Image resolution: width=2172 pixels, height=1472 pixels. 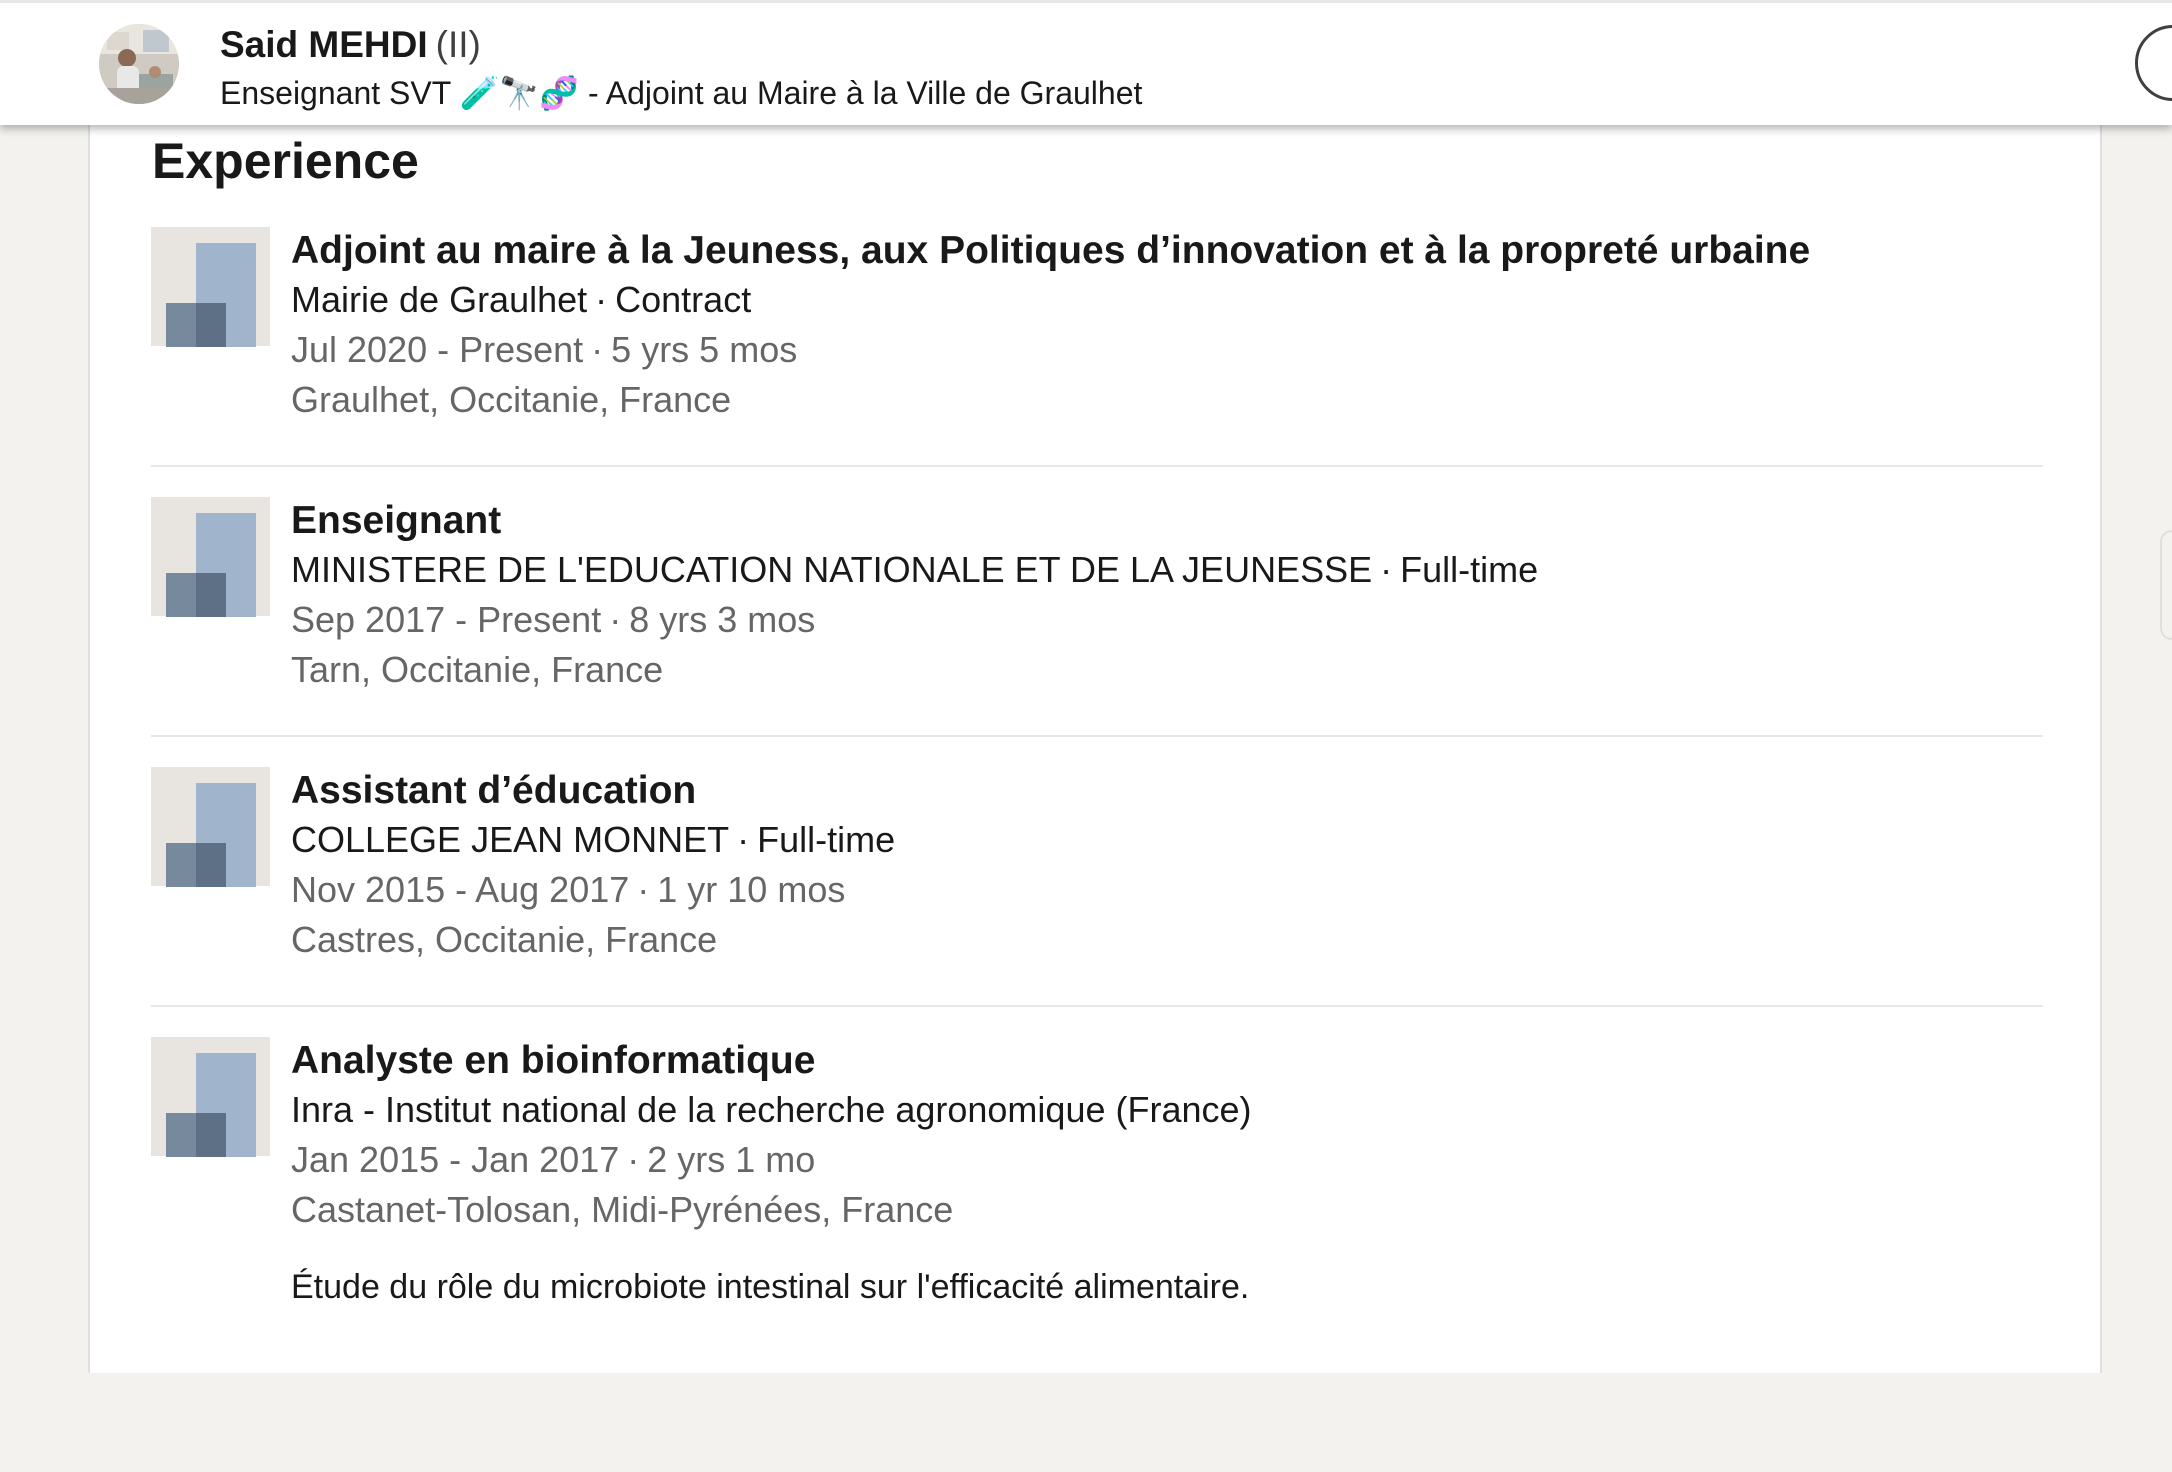 I want to click on experience-company: COLLEGE JEAN MONNET, so click(x=510, y=839).